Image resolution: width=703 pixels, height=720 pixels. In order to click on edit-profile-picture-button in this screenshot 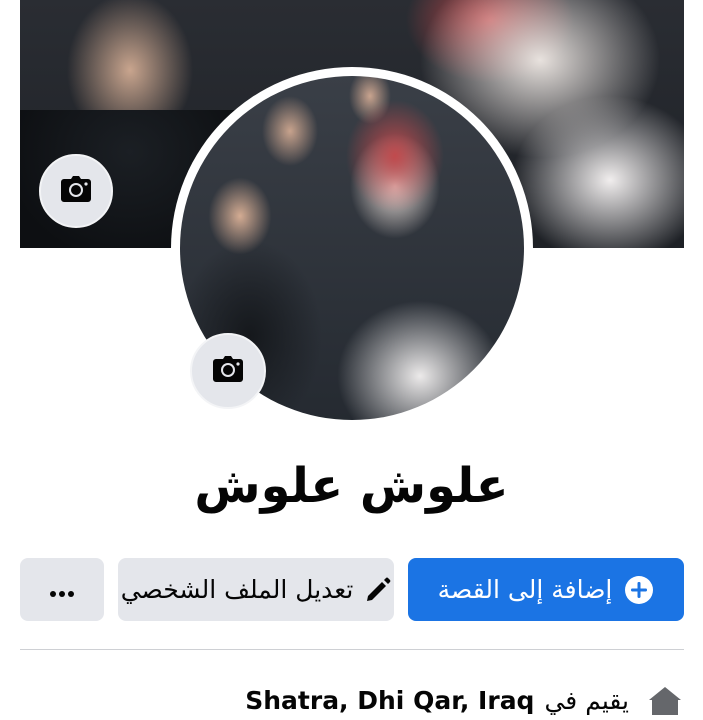, I will do `click(228, 371)`.